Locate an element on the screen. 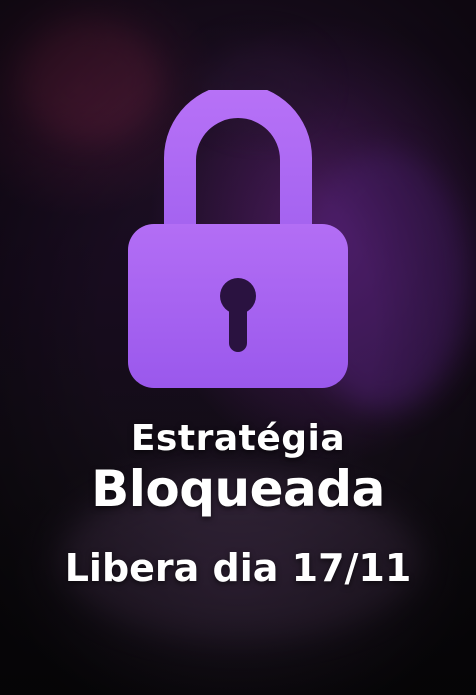  release-date-text: Libera dia 17/11 is located at coordinates (238, 568).